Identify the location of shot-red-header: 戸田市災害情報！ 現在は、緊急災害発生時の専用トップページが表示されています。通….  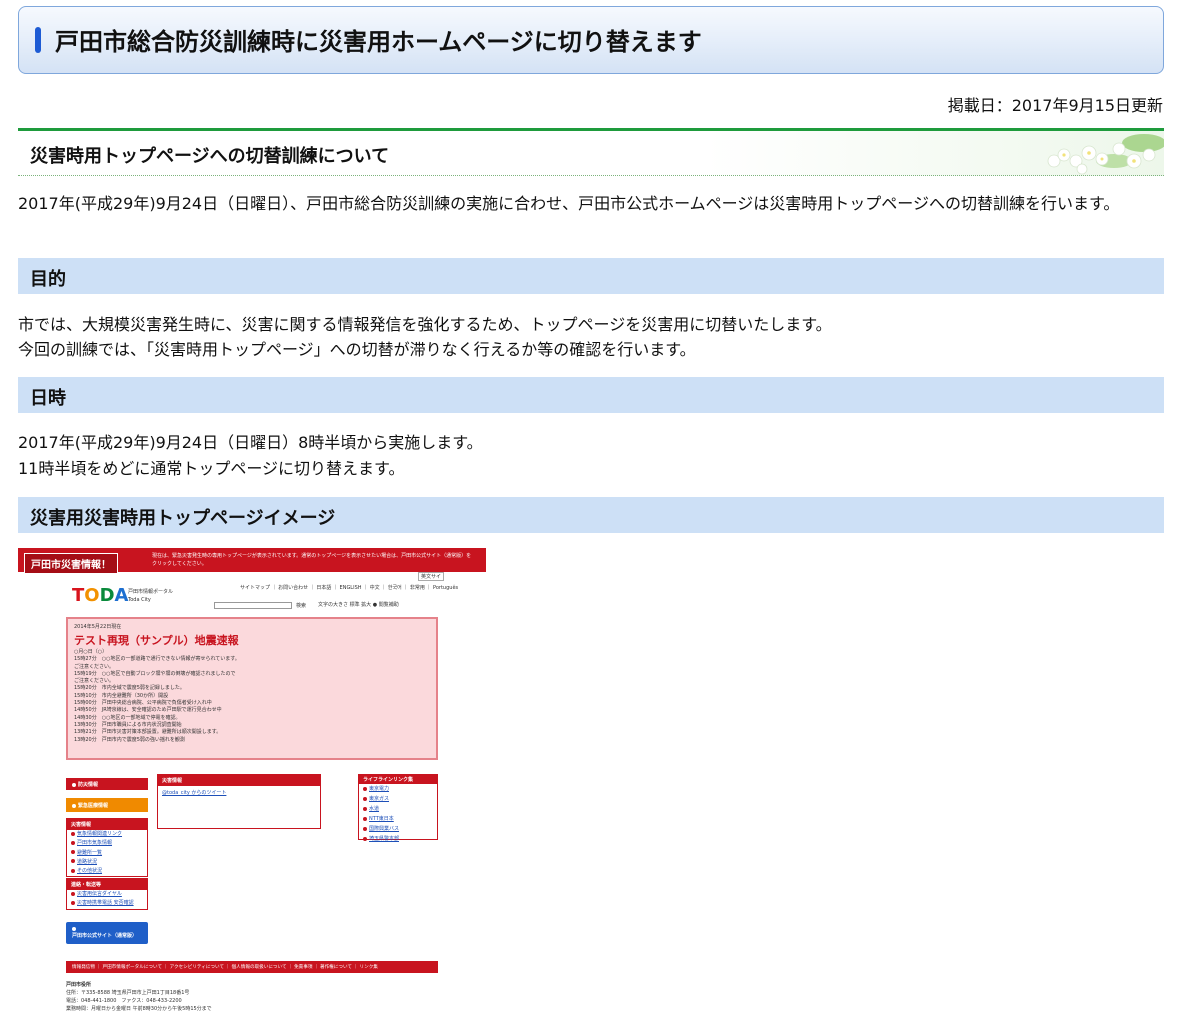
(252, 561).